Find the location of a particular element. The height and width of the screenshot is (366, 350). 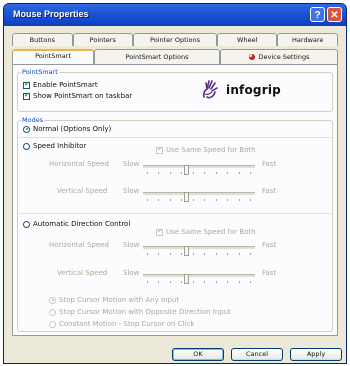

close-button: ✕ is located at coordinates (334, 14).